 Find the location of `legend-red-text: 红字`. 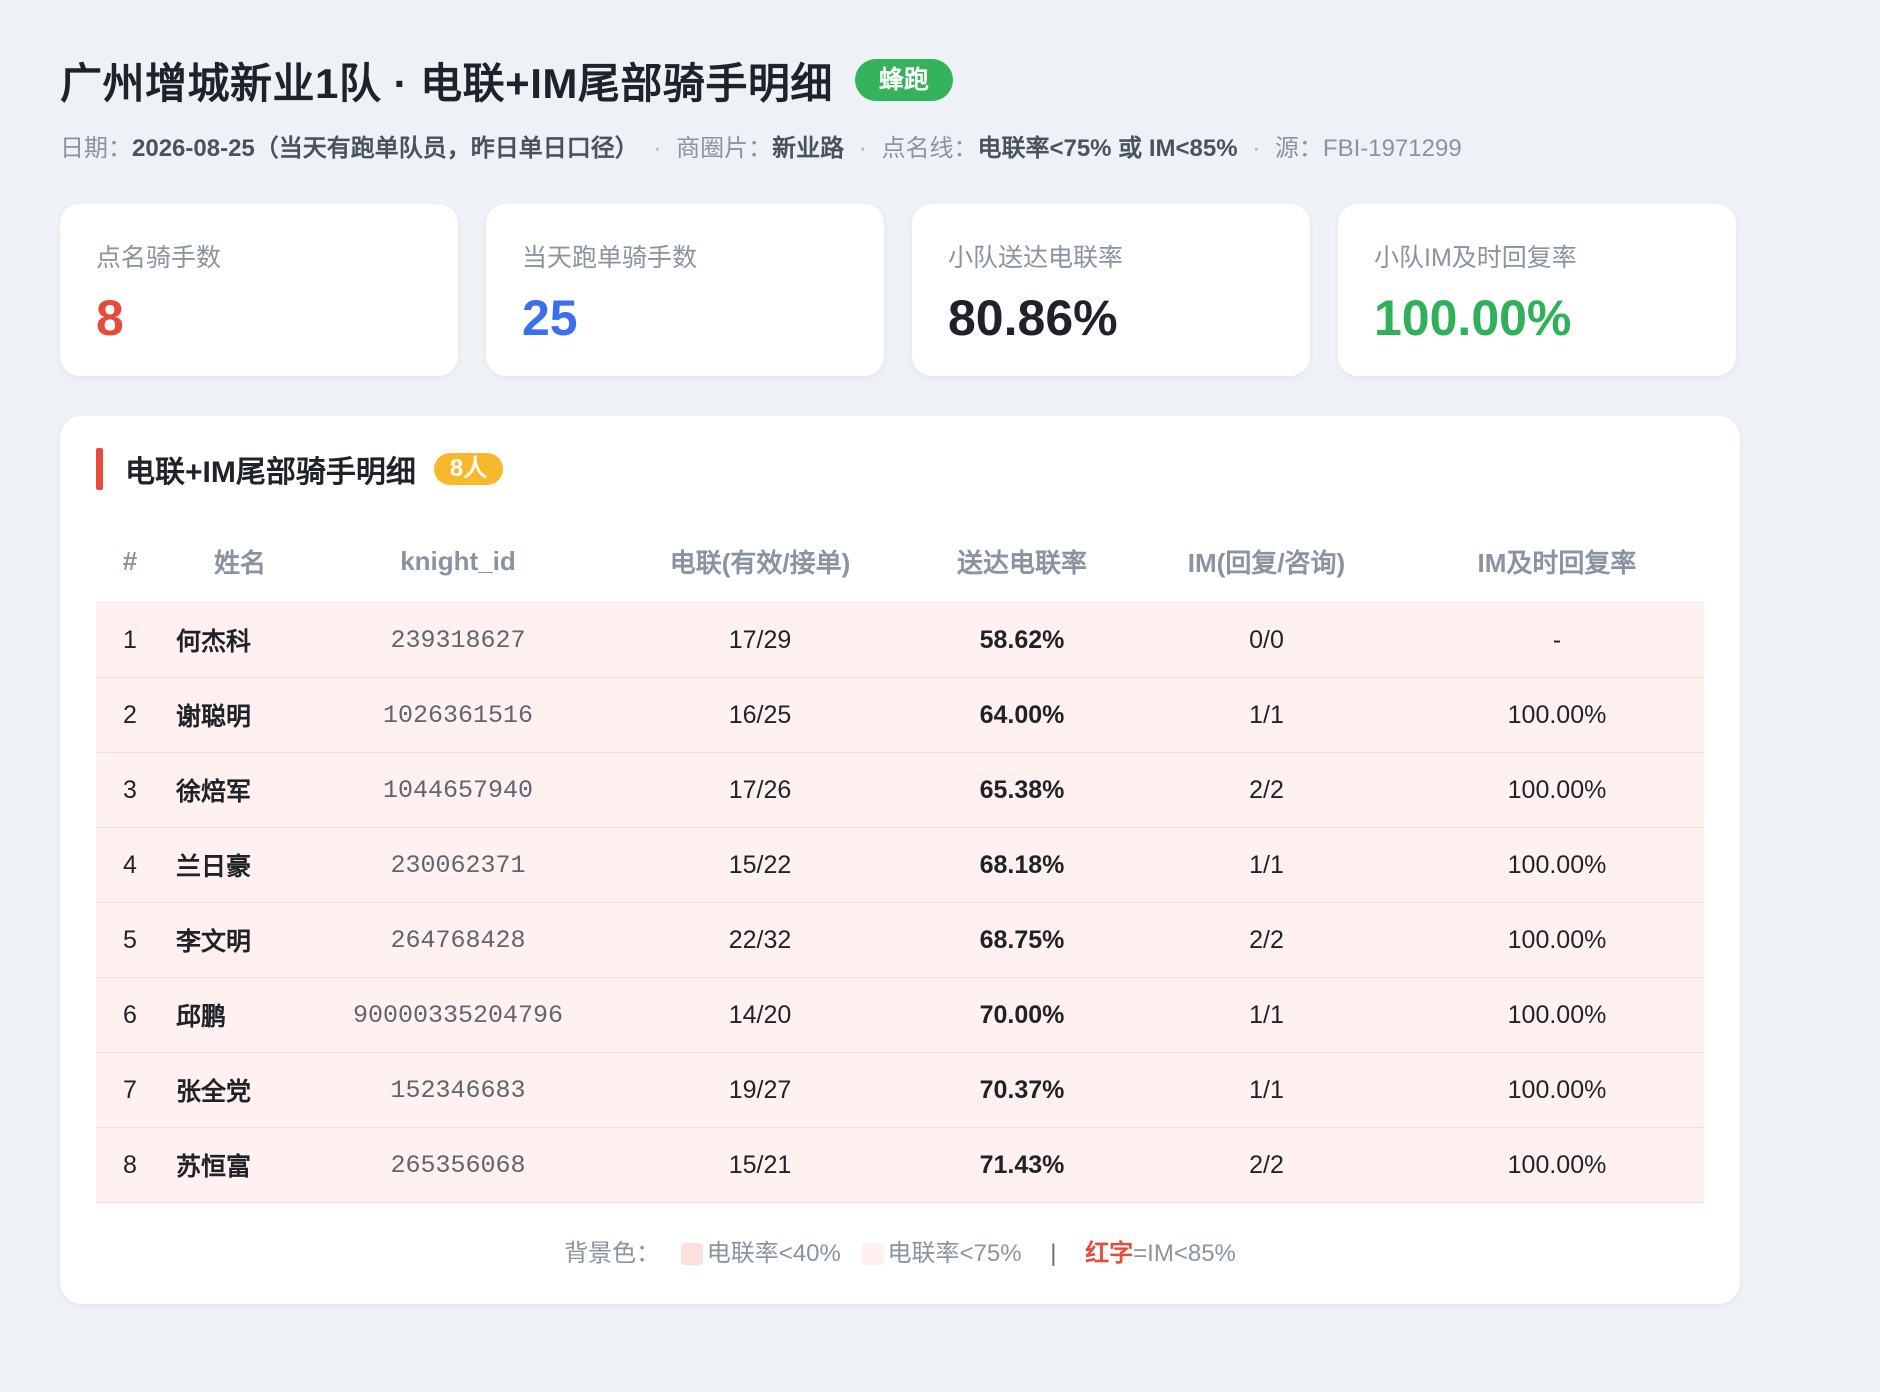

legend-red-text: 红字 is located at coordinates (1109, 1253).